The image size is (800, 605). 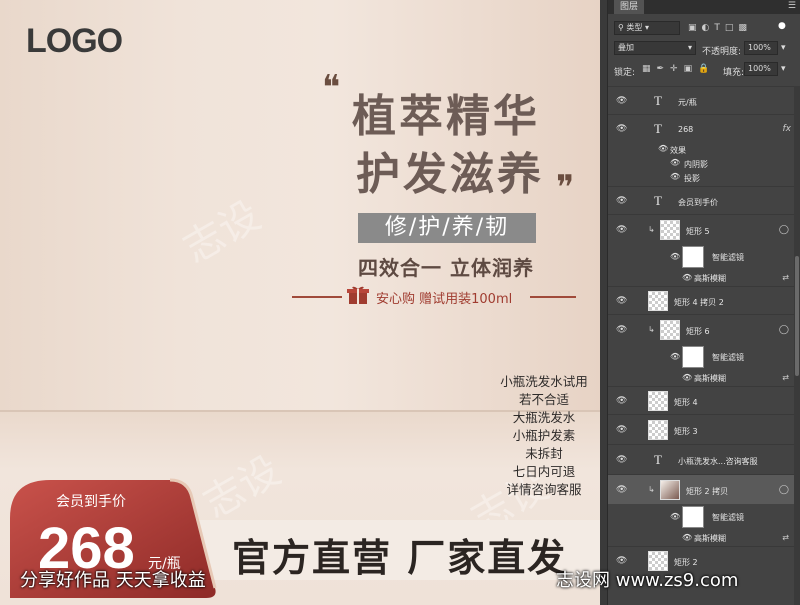 What do you see at coordinates (446, 116) in the screenshot?
I see `headline-line-1: 植萃精华` at bounding box center [446, 116].